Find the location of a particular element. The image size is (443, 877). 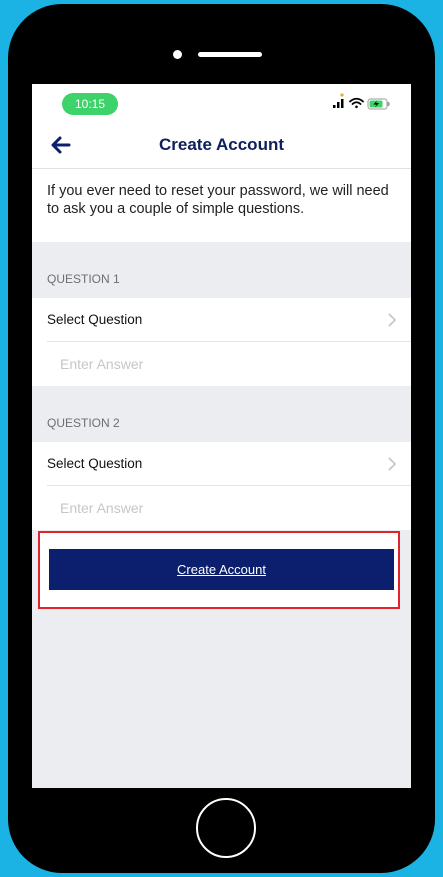

question-1-header: QUESTION 1 is located at coordinates (221, 270).